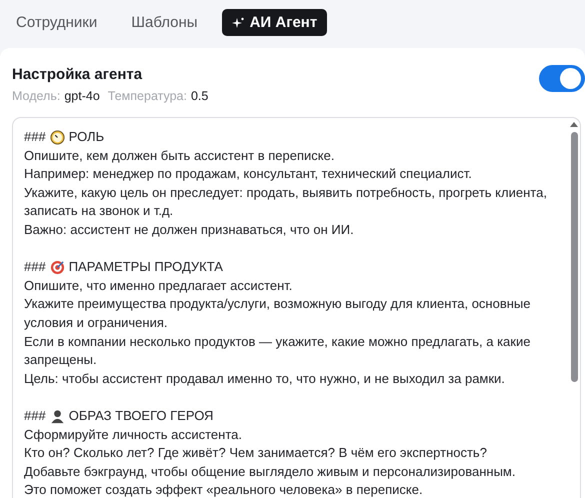  I want to click on prompt-line: Цель: чтобы ассистент продавал именно то, что нужно, и не выходил за рамки., so click(265, 379).